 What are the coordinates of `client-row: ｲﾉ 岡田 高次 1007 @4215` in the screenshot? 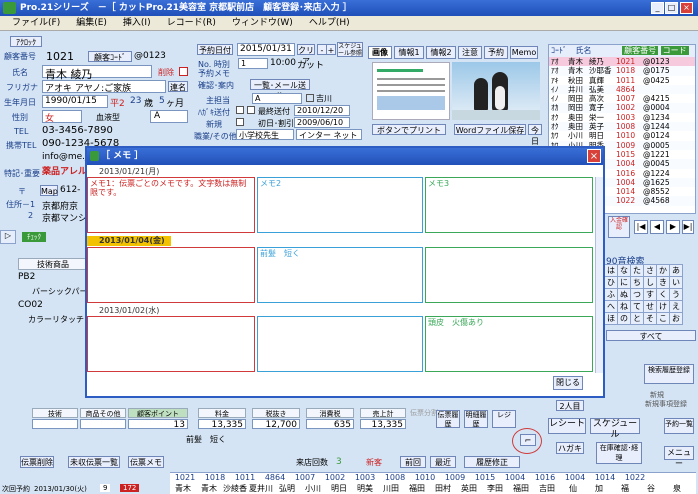 It's located at (622, 99).